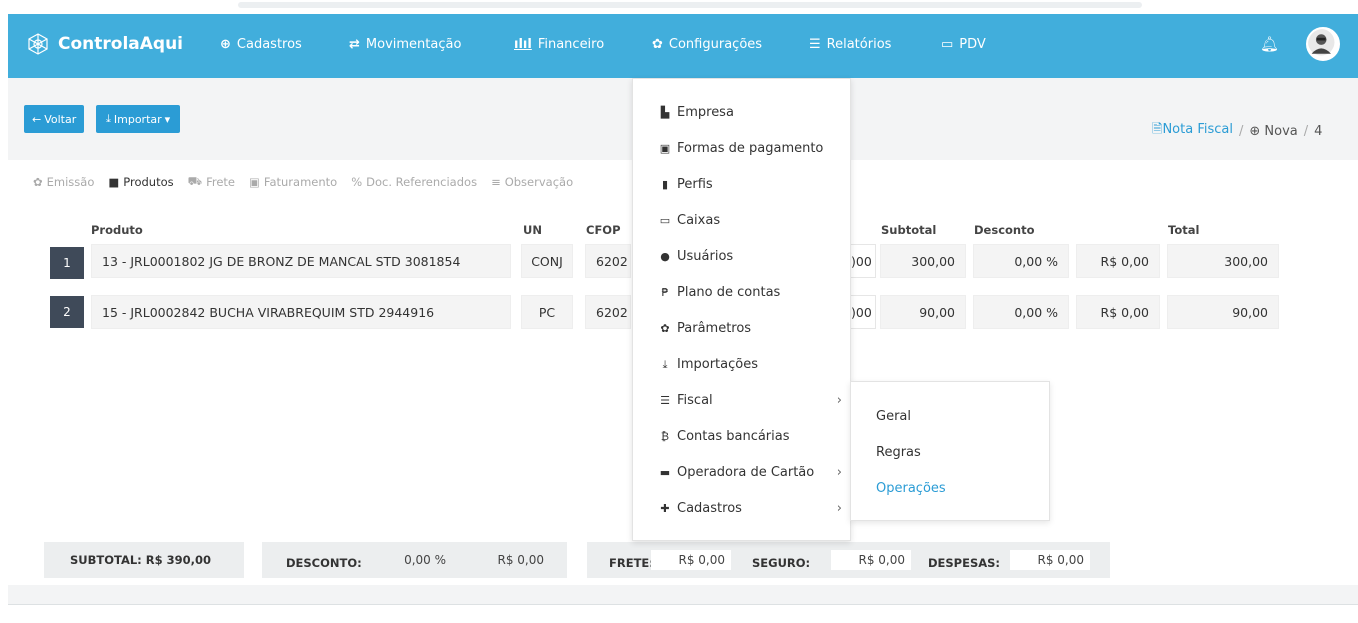 This screenshot has height=623, width=1358. I want to click on despesas-field: R$ 0,00, so click(1050, 560).